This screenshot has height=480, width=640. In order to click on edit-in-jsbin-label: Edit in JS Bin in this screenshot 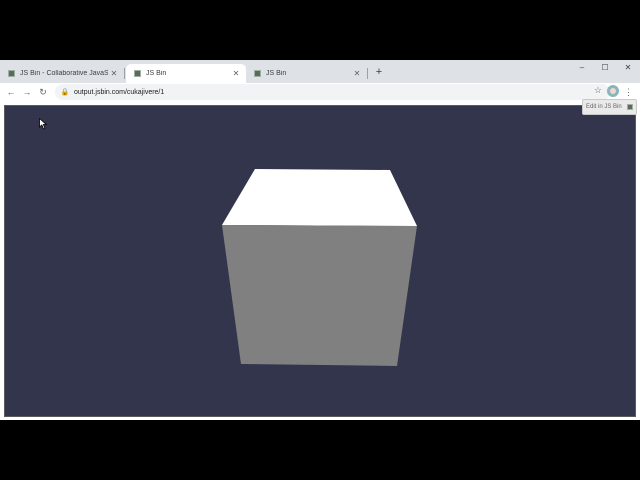, I will do `click(604, 107)`.